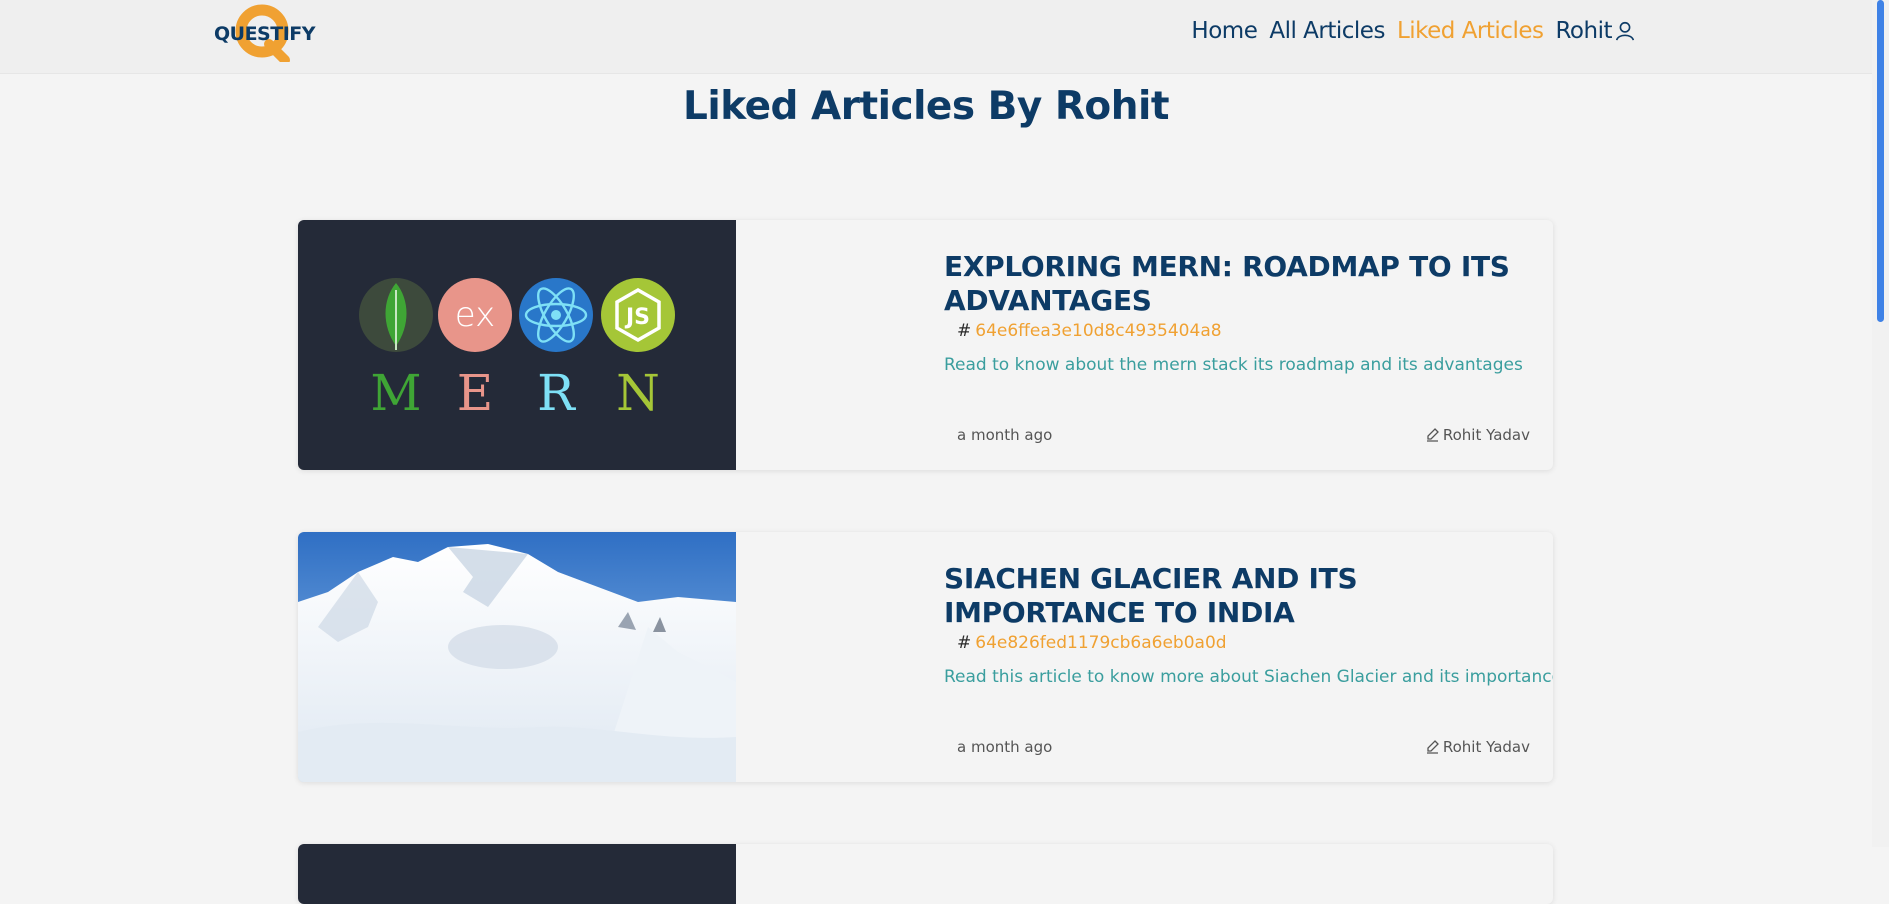  I want to click on article-id: #64e6ffea3e10d8c4935404a8, so click(1237, 331).